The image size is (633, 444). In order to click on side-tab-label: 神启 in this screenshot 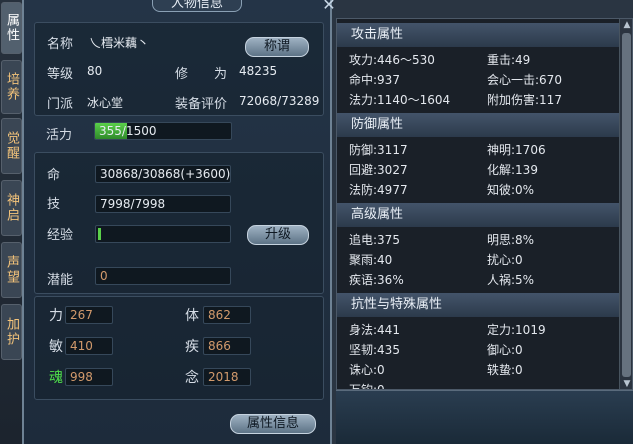, I will do `click(11, 208)`.